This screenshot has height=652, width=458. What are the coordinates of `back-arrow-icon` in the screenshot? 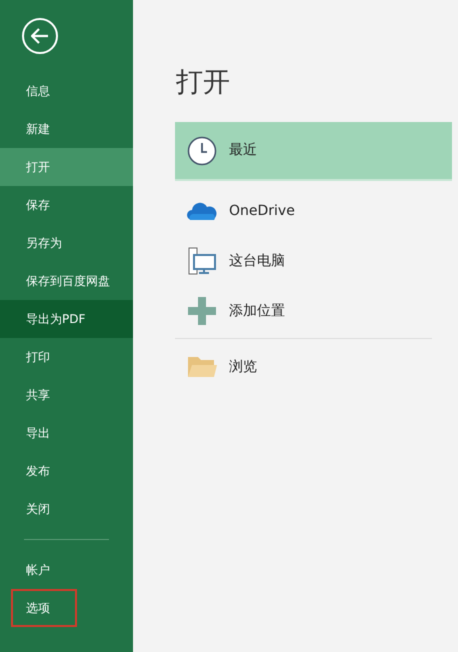 It's located at (40, 36).